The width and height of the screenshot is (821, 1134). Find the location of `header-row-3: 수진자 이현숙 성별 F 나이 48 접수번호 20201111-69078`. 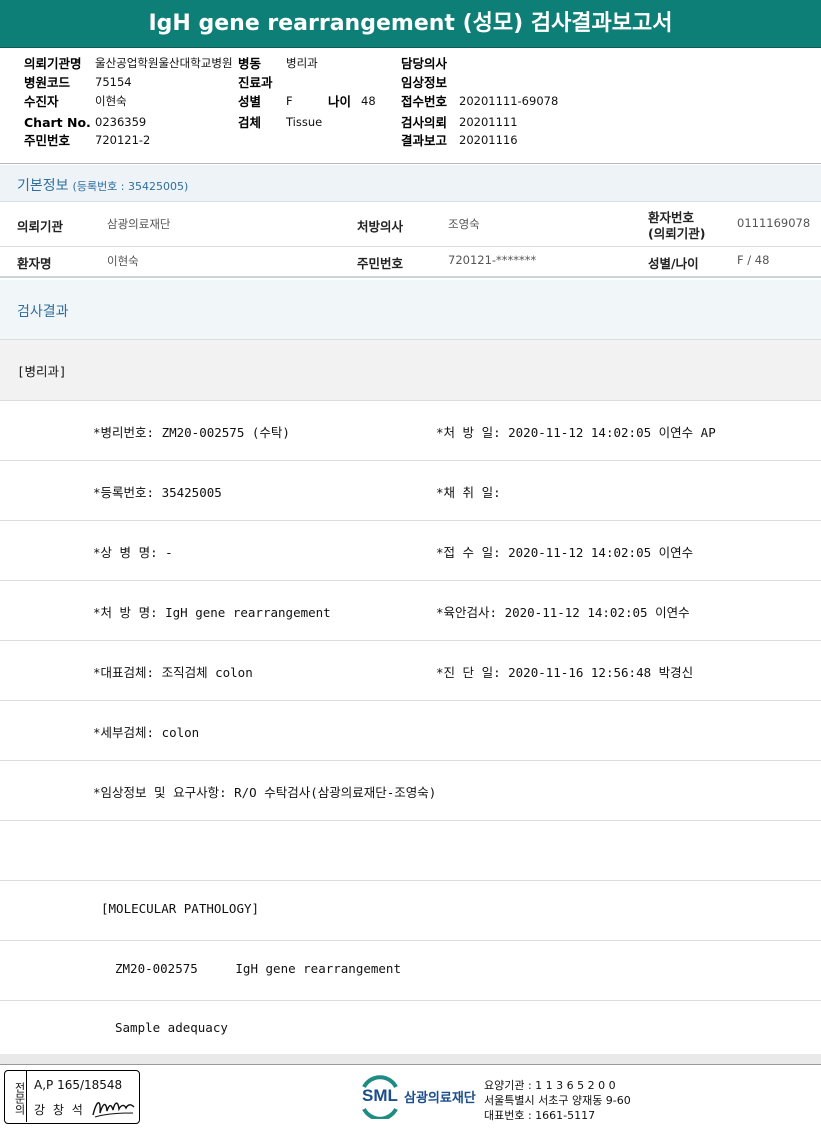

header-row-3: 수진자 이현숙 성별 F 나이 48 접수번호 20201111-69078 is located at coordinates (410, 101).